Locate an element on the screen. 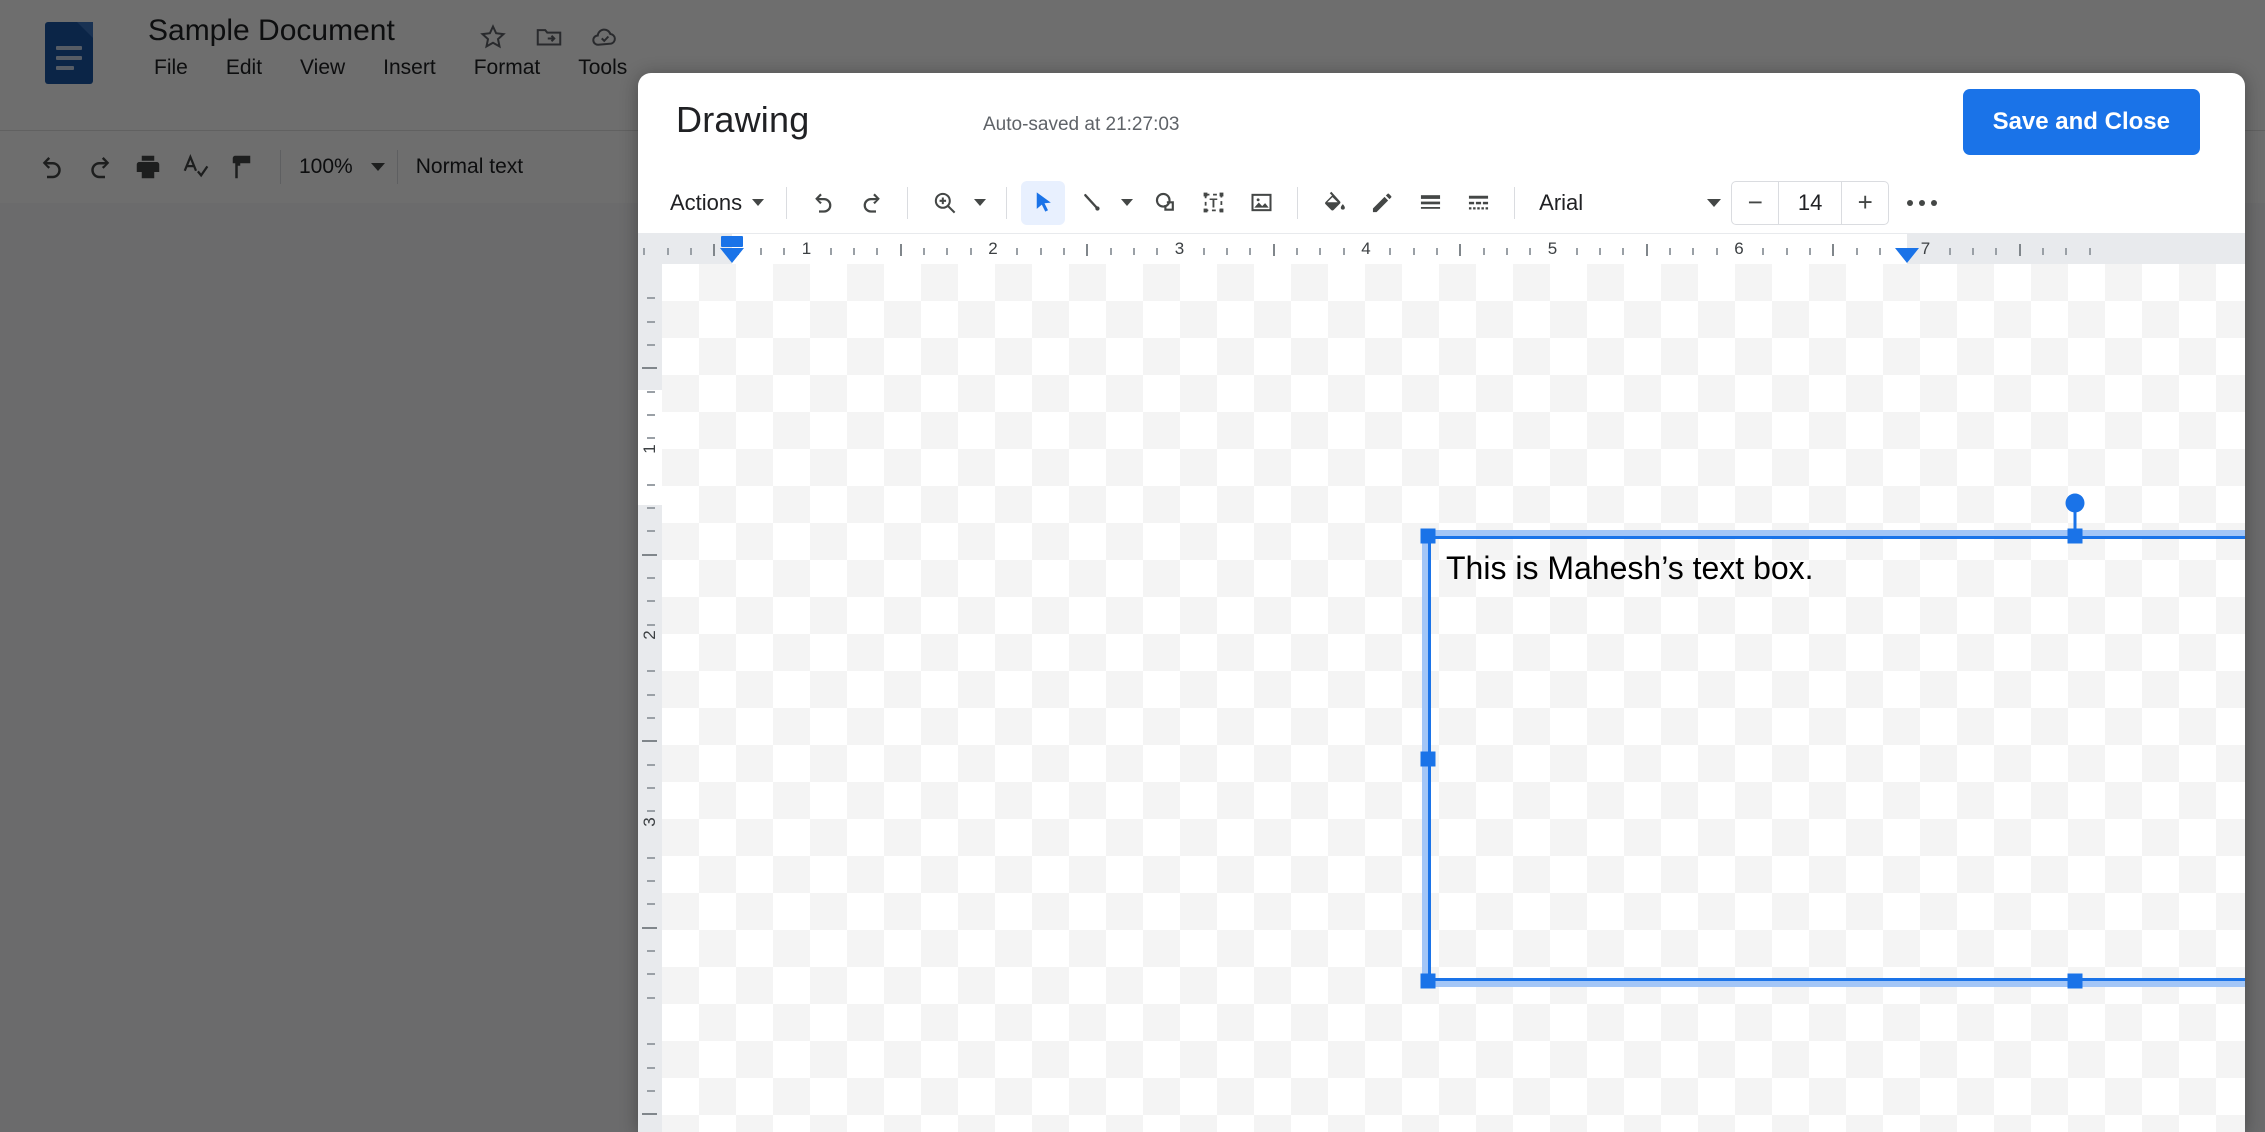  fill-color-button is located at coordinates (1334, 203).